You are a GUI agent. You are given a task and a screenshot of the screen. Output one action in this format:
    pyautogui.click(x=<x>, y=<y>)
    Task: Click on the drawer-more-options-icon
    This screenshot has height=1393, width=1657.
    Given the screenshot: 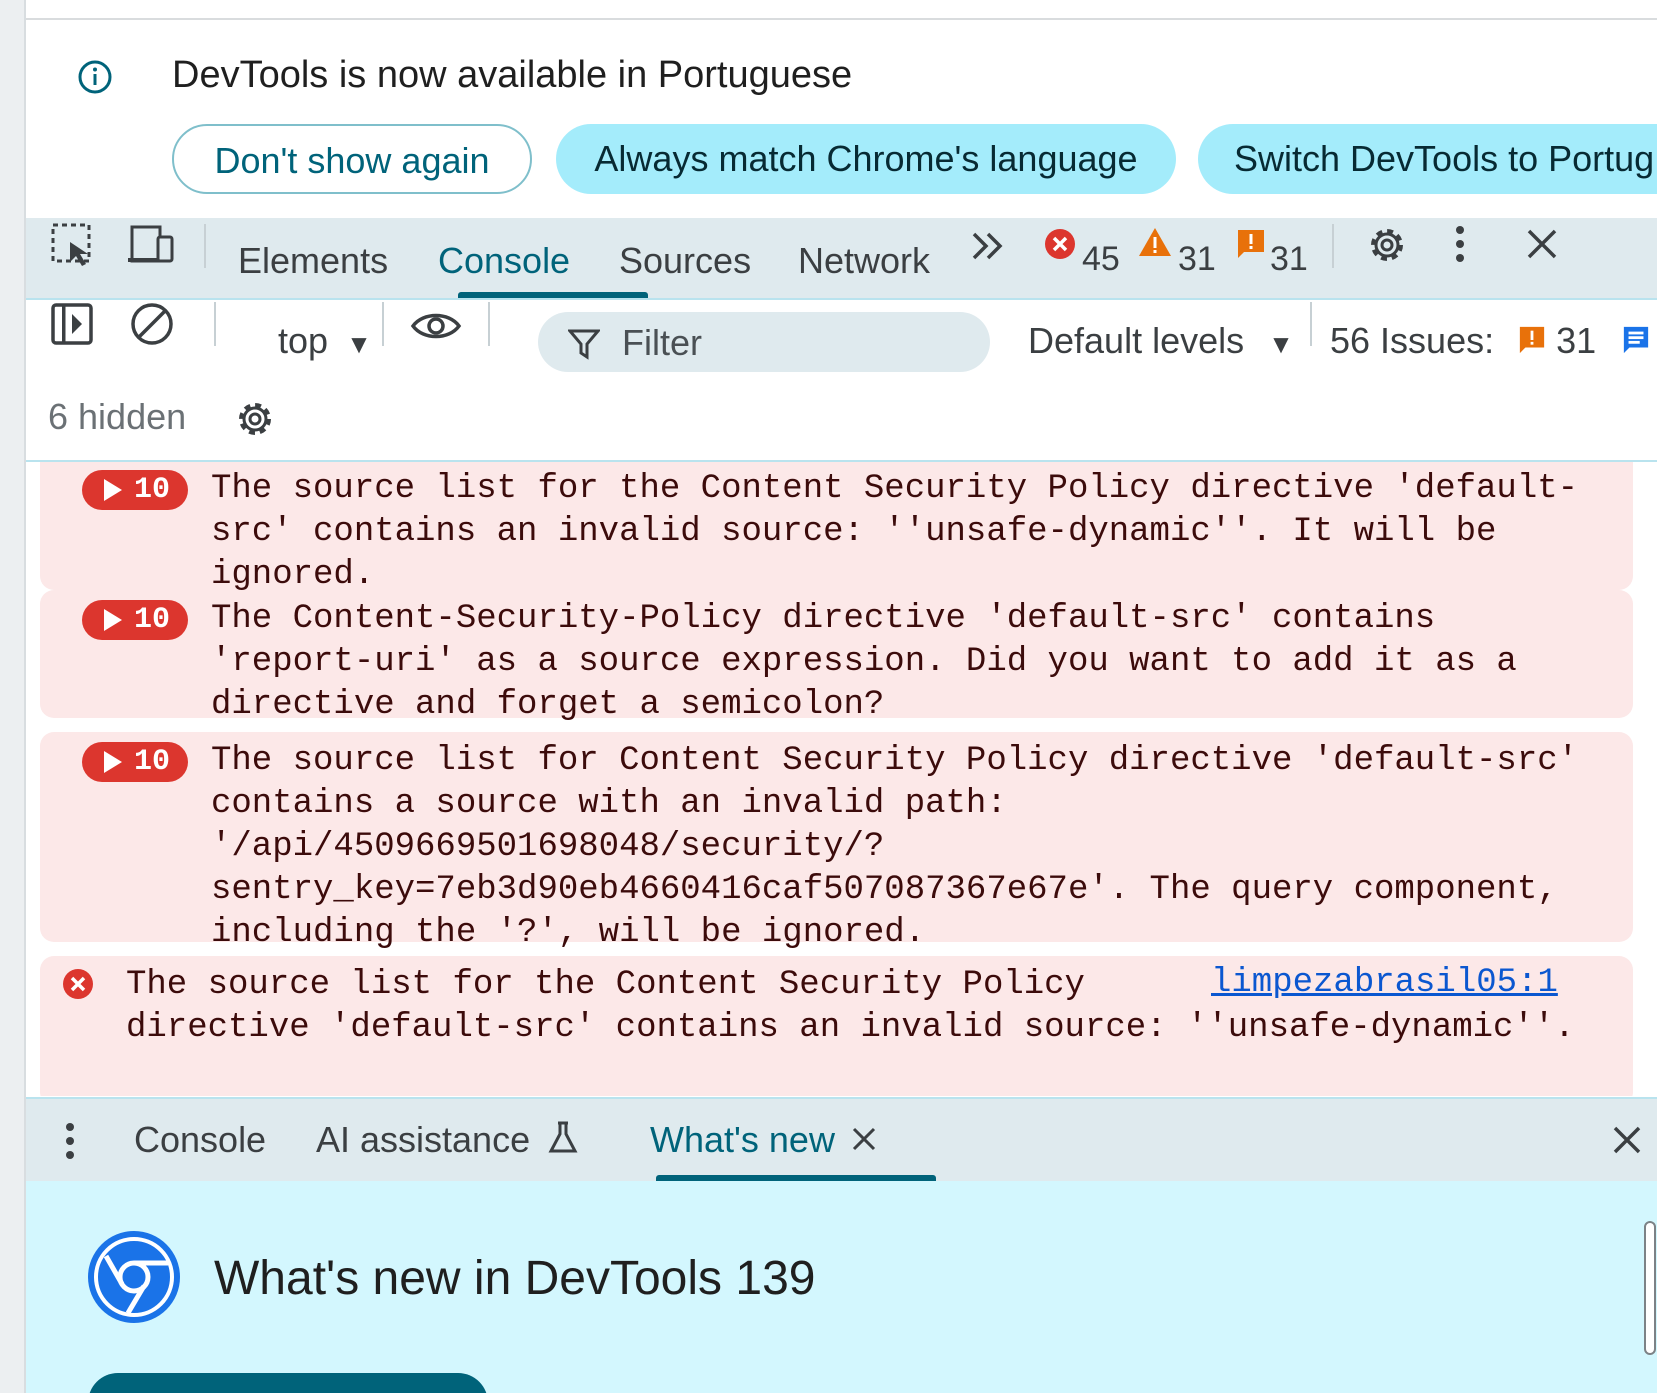 What is the action you would take?
    pyautogui.click(x=70, y=1141)
    